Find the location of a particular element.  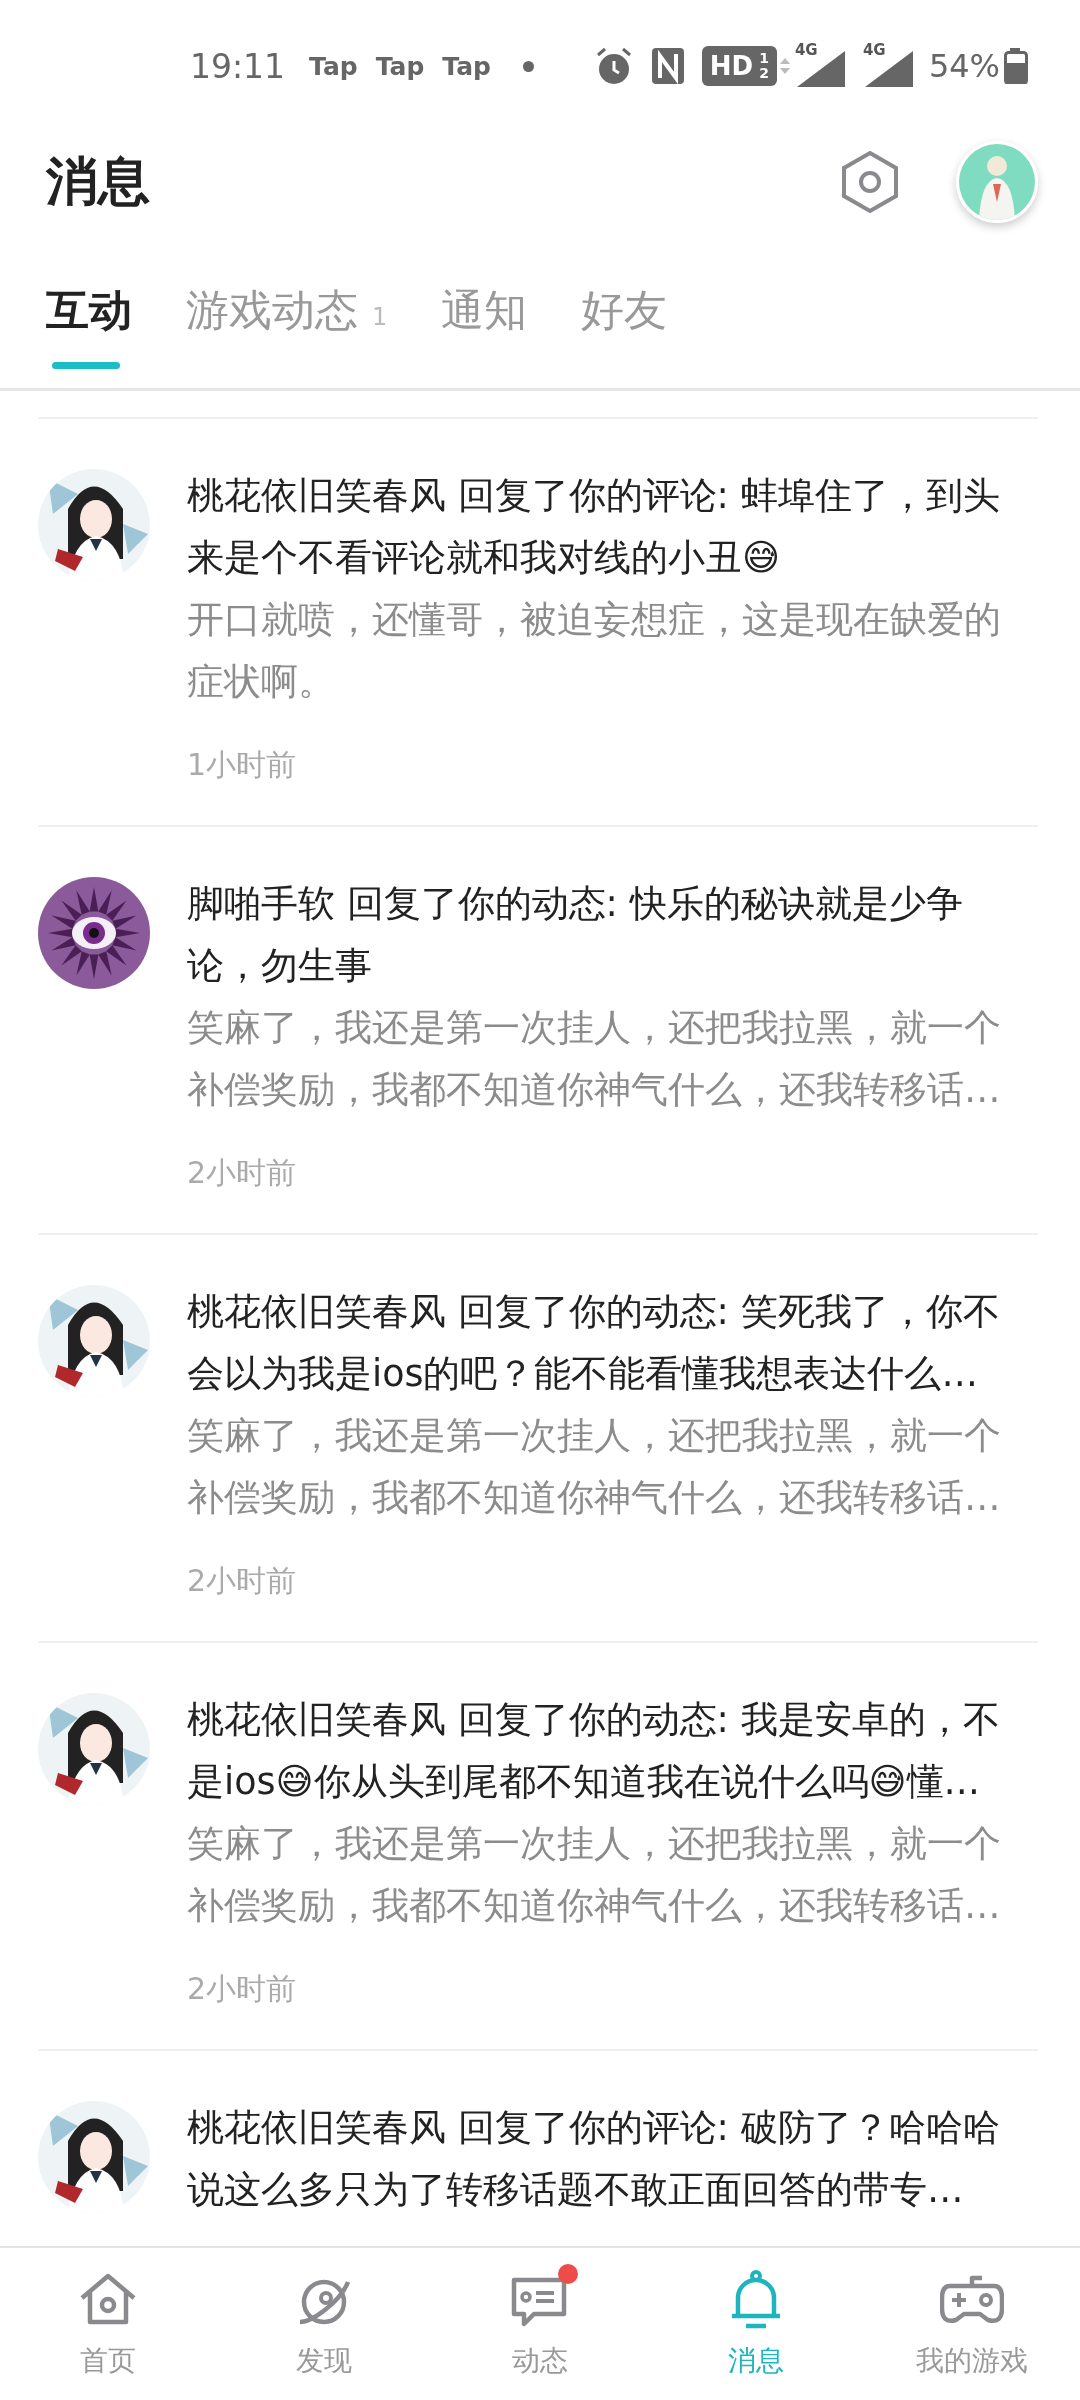

unread-count: 1 is located at coordinates (380, 317).